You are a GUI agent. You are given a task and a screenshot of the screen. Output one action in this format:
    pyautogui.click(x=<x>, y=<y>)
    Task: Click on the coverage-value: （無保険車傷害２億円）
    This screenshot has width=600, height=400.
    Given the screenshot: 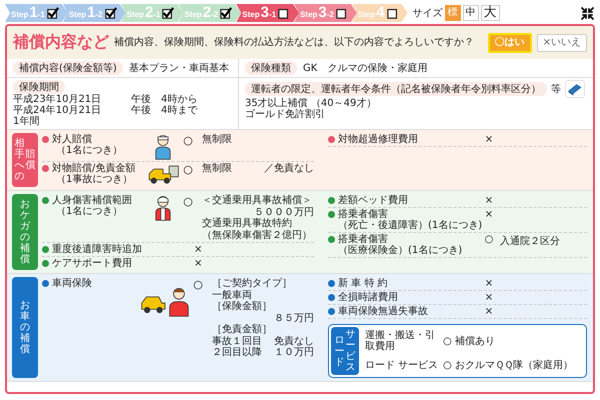 What is the action you would take?
    pyautogui.click(x=257, y=235)
    